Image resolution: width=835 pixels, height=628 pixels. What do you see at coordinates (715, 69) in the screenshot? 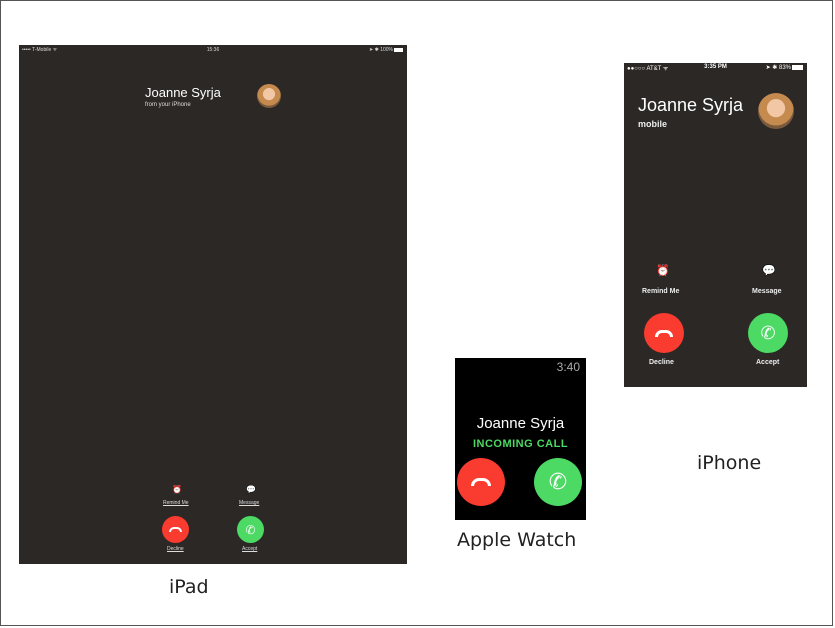
I see `iphone-status-bar: ●●○○○ AT&T ᯤ 3:35 PM ➤ ✱ 83%` at bounding box center [715, 69].